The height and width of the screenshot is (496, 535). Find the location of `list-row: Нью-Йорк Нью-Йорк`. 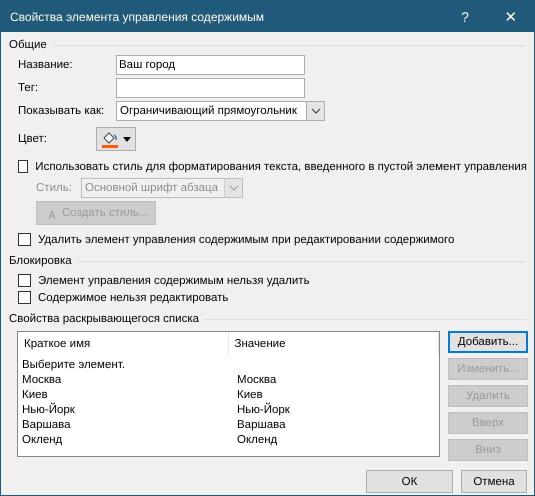

list-row: Нью-Йорк Нью-Йорк is located at coordinates (228, 410).